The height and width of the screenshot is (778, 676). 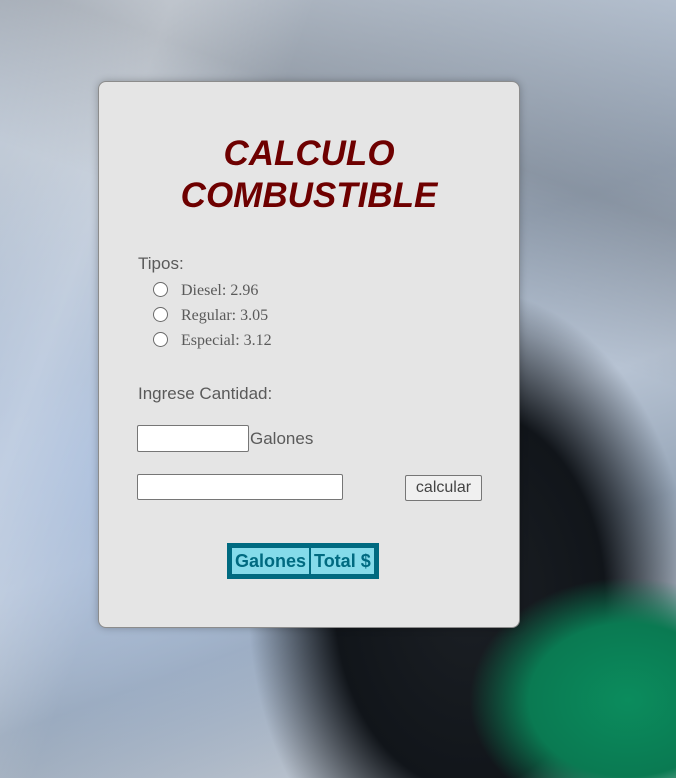 I want to click on title-line-1: CALCULO, so click(x=309, y=153).